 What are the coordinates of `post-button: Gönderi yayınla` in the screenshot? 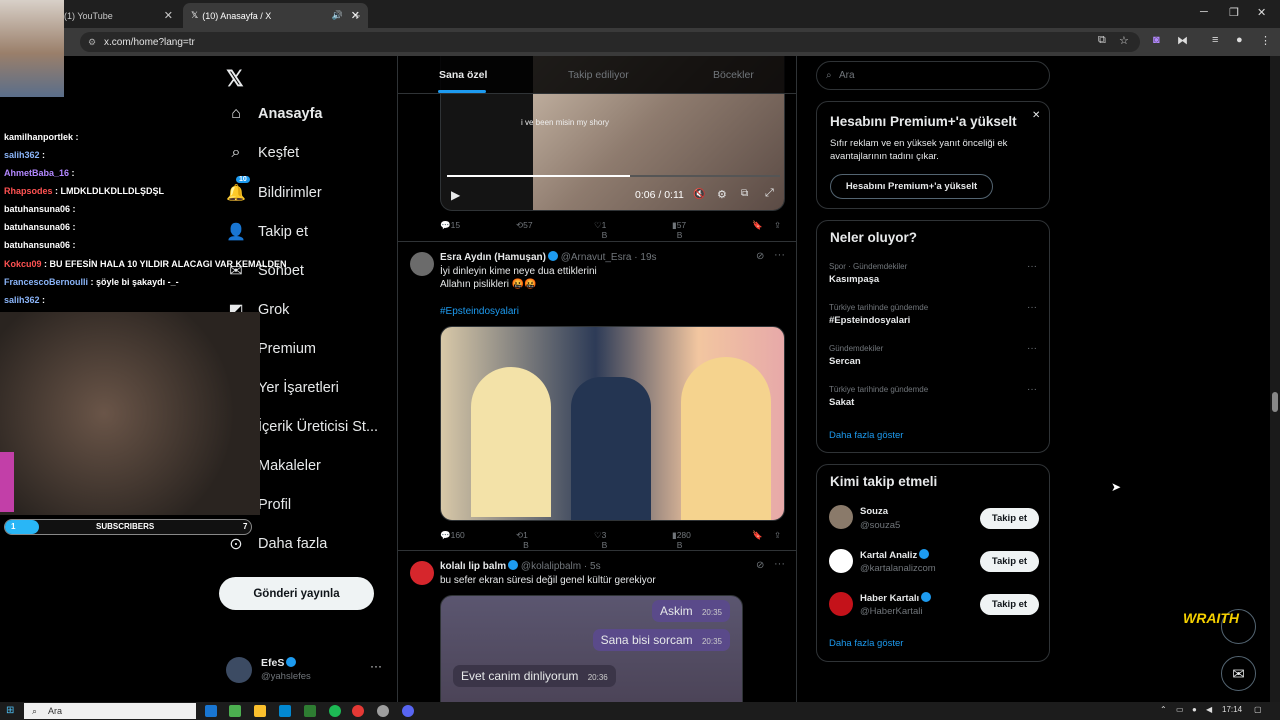 It's located at (296, 593).